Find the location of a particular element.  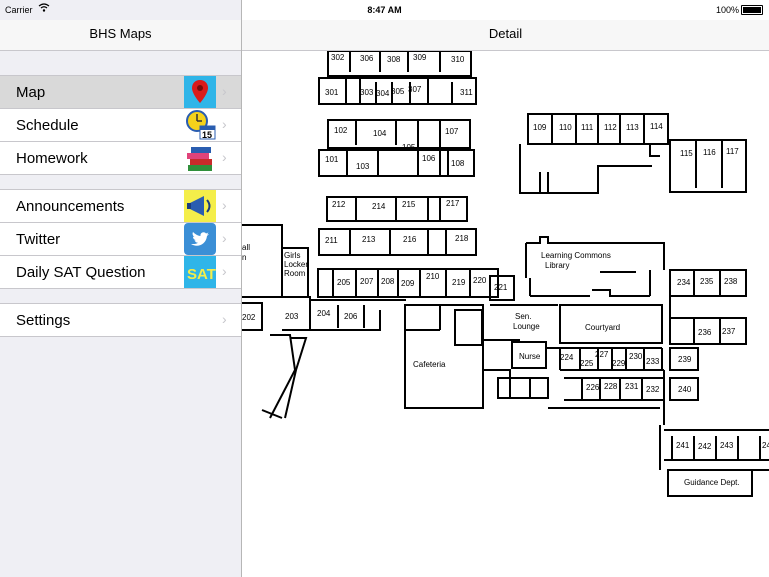

room-label: 230 is located at coordinates (636, 356).